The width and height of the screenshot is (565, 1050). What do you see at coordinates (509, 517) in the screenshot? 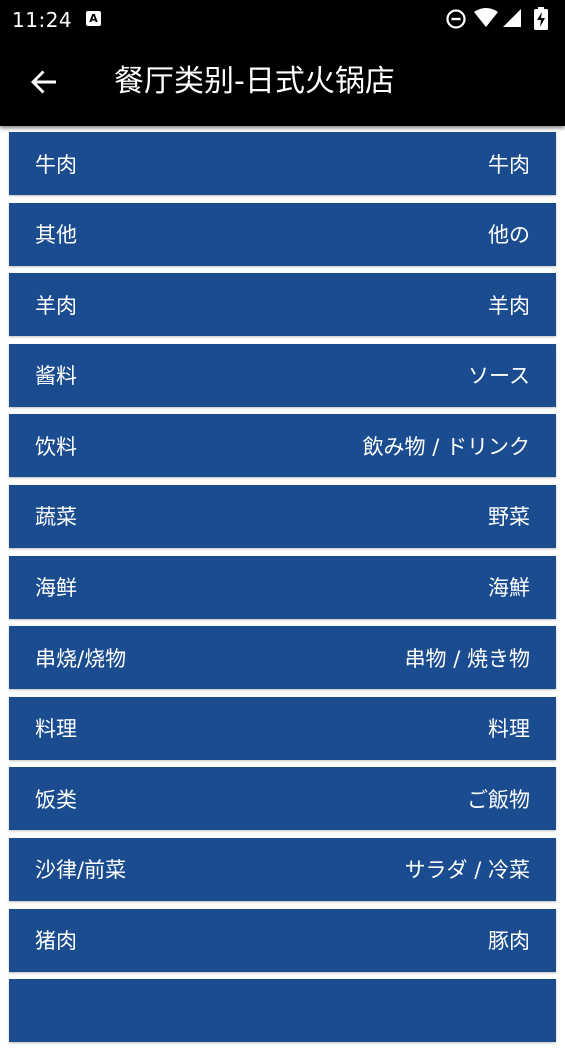
I see `category-label-jp: 野菜` at bounding box center [509, 517].